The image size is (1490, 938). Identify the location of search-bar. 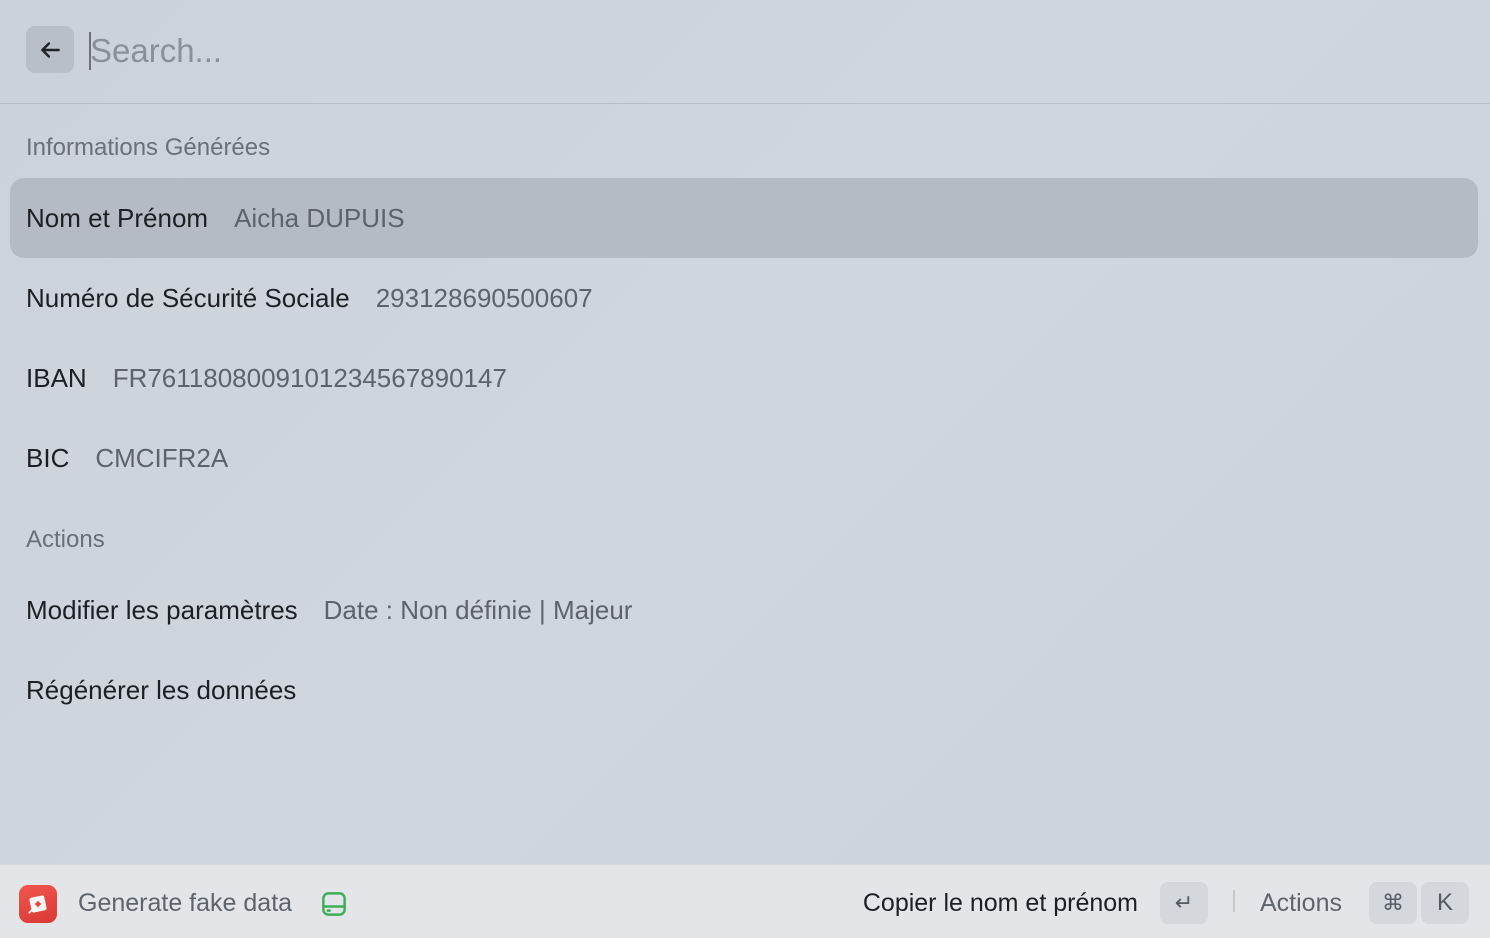
(745, 52).